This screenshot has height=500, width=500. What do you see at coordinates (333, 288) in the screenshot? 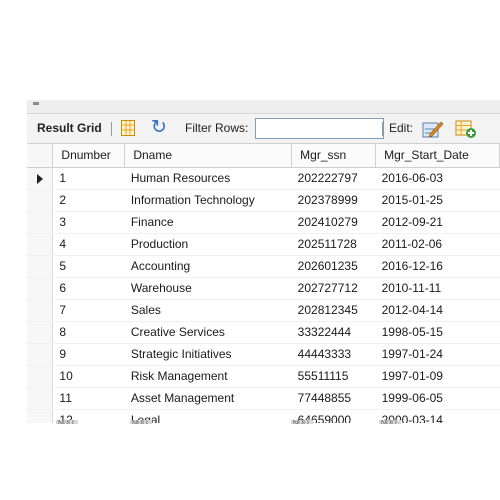
I see `cell-mgr-ssn: 202727712` at bounding box center [333, 288].